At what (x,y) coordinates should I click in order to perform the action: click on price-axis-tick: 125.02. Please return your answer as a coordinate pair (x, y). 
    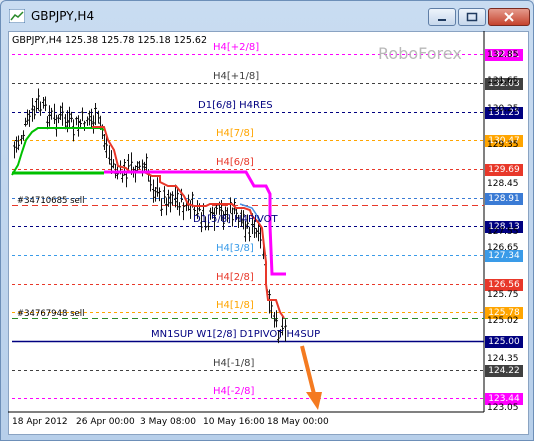
    Looking at the image, I should click on (503, 321).